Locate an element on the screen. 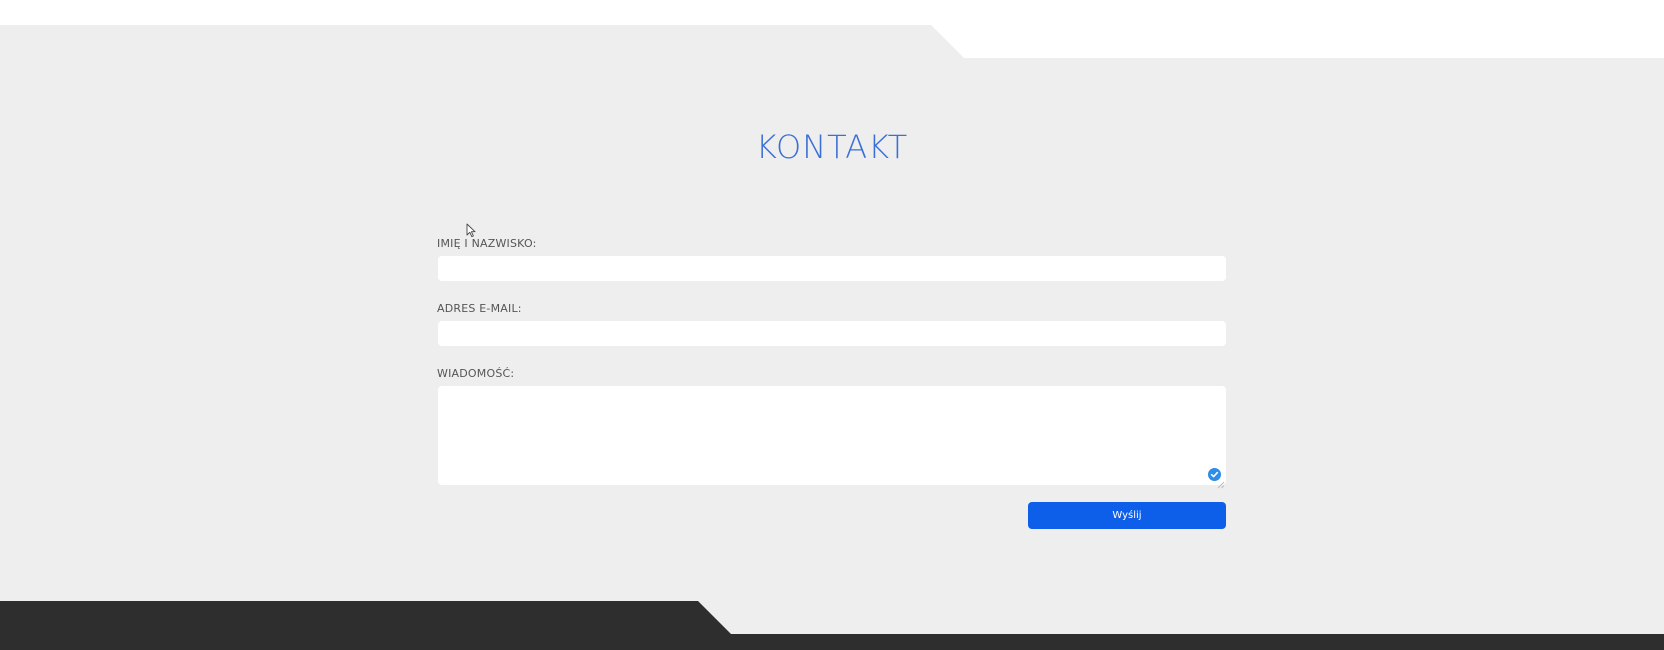 Image resolution: width=1664 pixels, height=650 pixels. message-field-label: WIADOMOŚĆ: is located at coordinates (476, 373).